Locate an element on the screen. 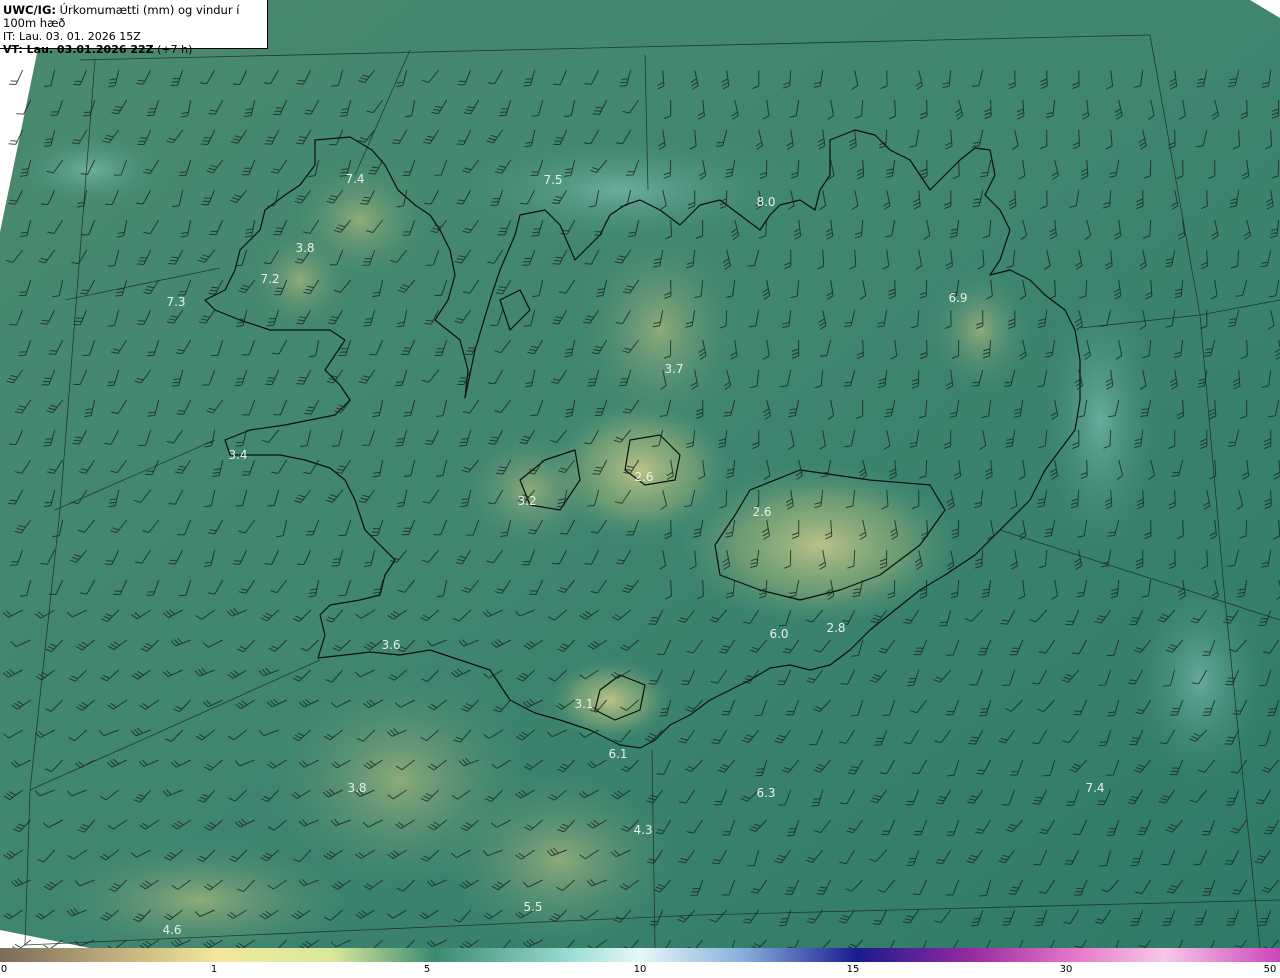 Image resolution: width=1280 pixels, height=978 pixels. colorbar-tick: 1 is located at coordinates (214, 969).